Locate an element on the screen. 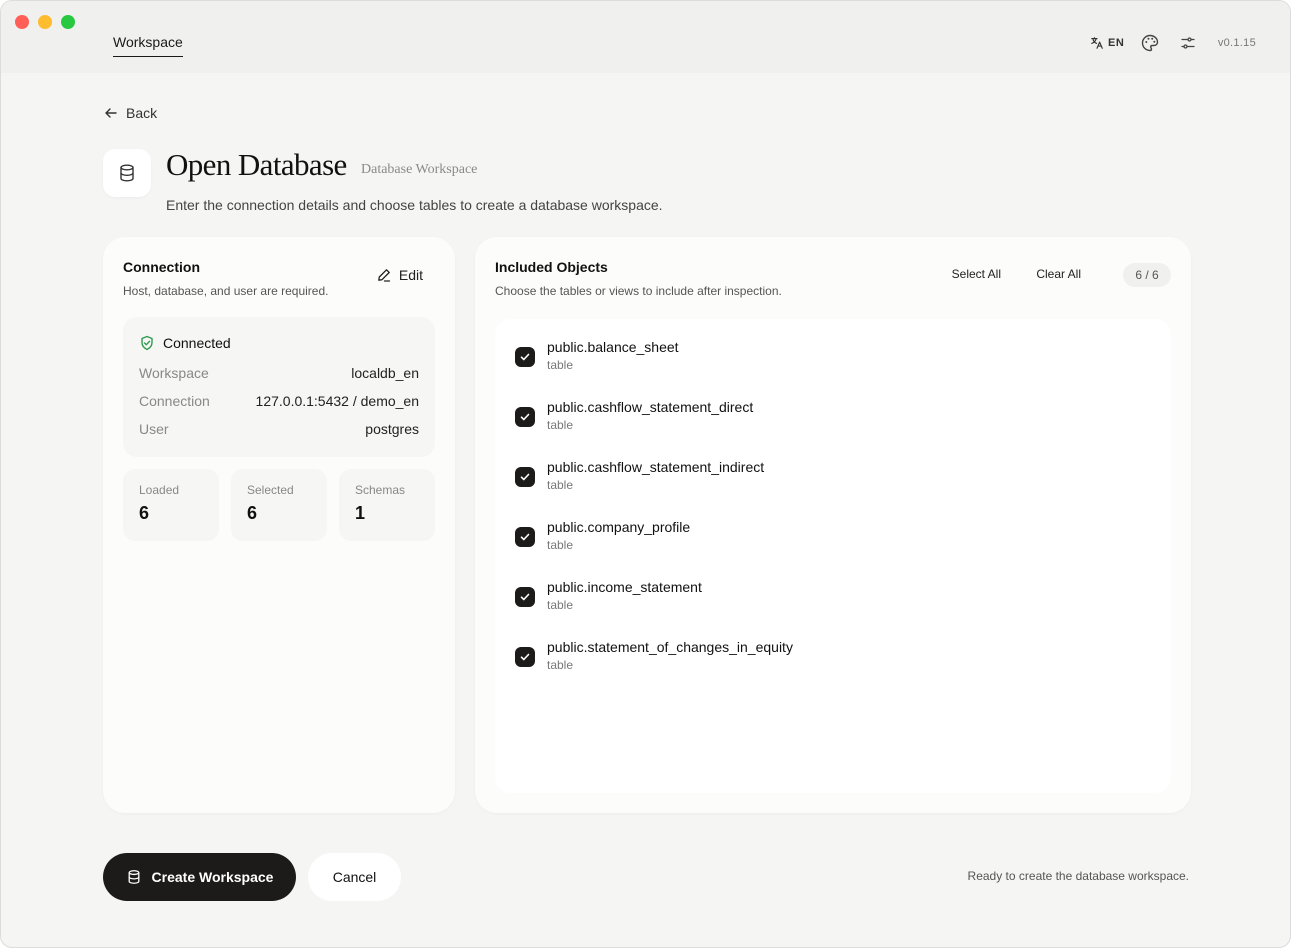 The height and width of the screenshot is (948, 1291). list-item: public.cashflow_statement_direct table is located at coordinates (815, 419).